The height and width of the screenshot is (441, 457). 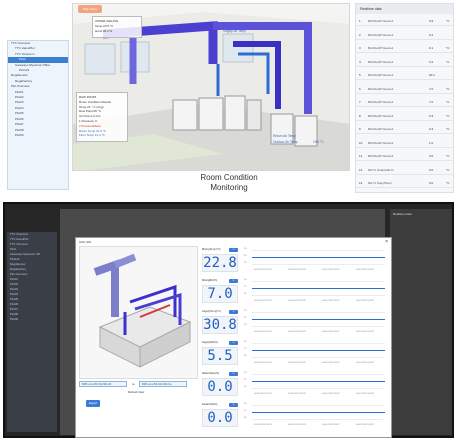 What do you see at coordinates (404, 75) in the screenshot?
I see `realtime-row: 5 BACNetIP Device1 20.1` at bounding box center [404, 75].